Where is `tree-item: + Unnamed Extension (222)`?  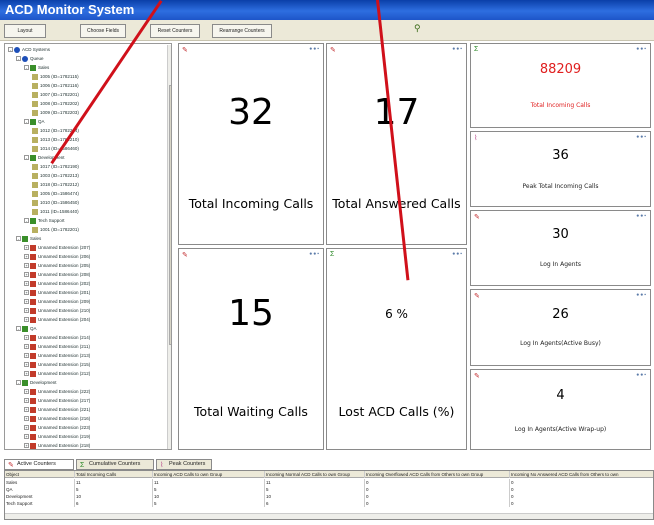 tree-item: + Unnamed Extension (222) is located at coordinates (57, 392).